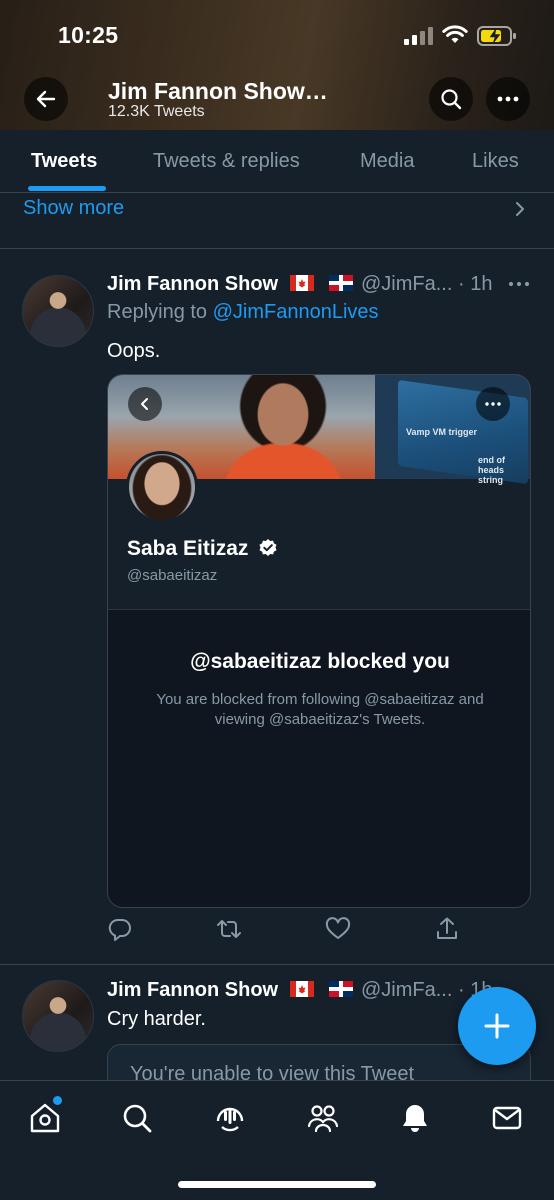  What do you see at coordinates (156, 1019) in the screenshot?
I see `tweet-text: Cry harder.` at bounding box center [156, 1019].